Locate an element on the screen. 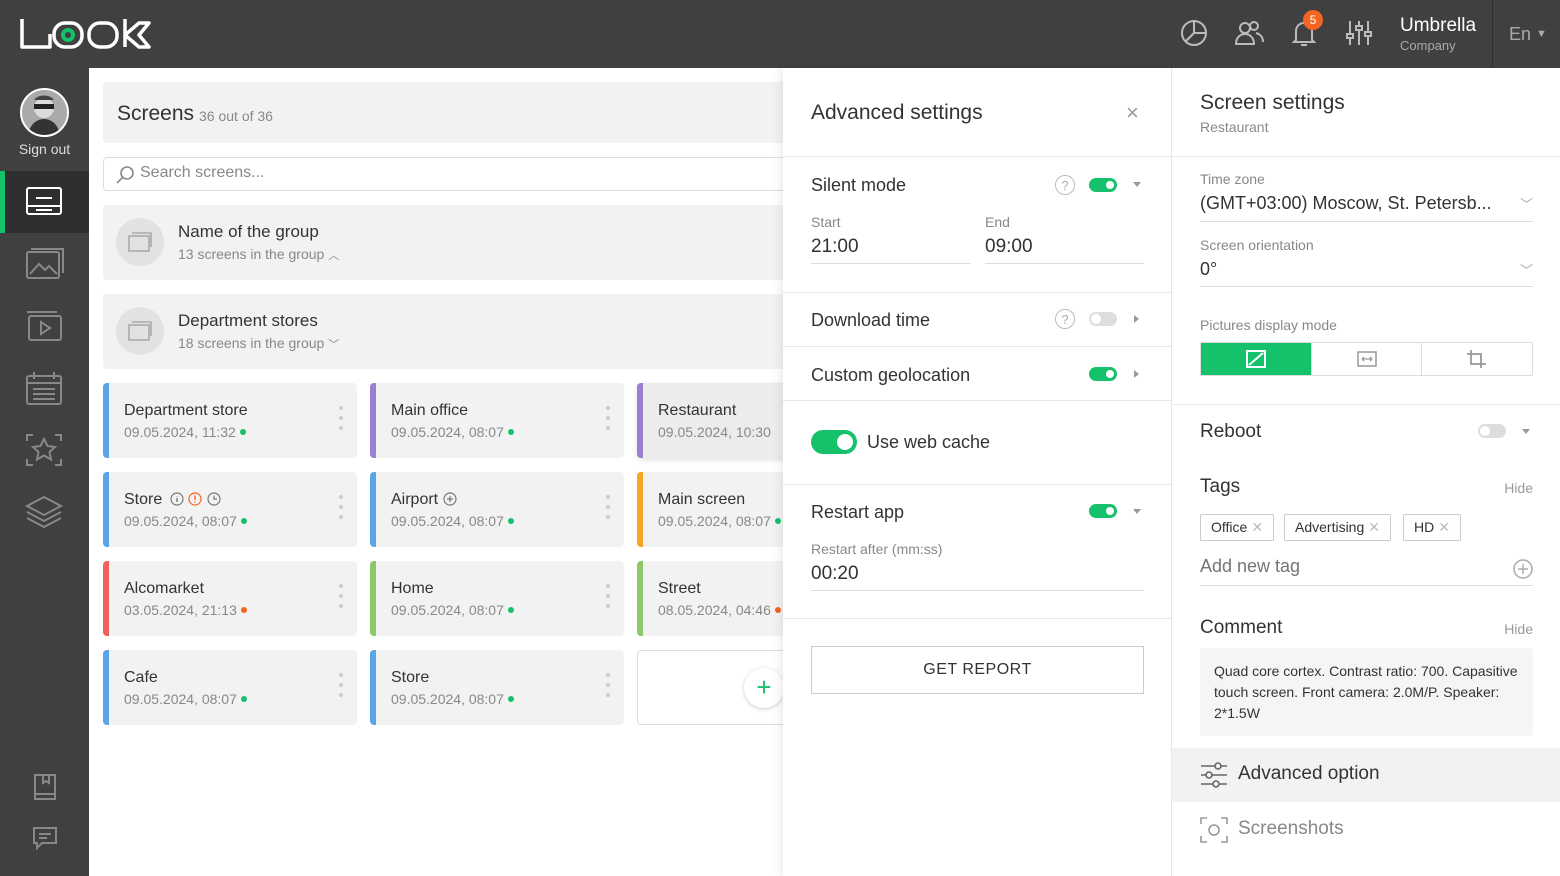  display-mode-crop is located at coordinates (1477, 359).